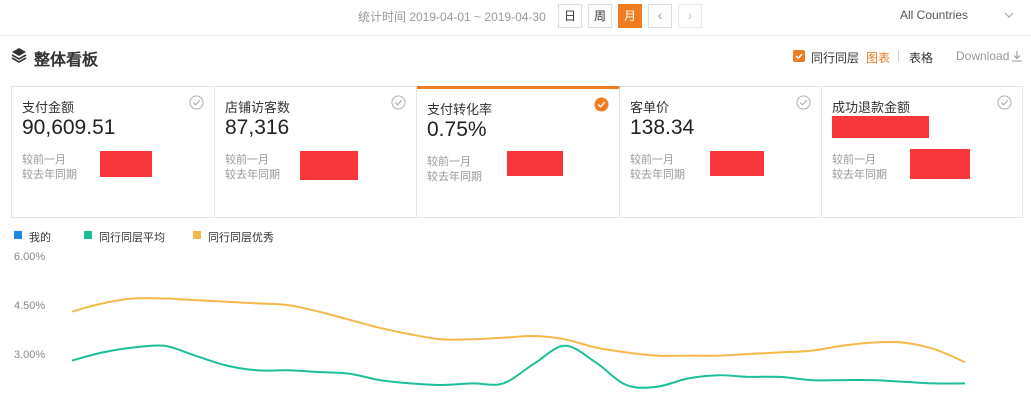  Describe the element at coordinates (518, 330) in the screenshot. I see `series-line-peer-excellent` at that location.